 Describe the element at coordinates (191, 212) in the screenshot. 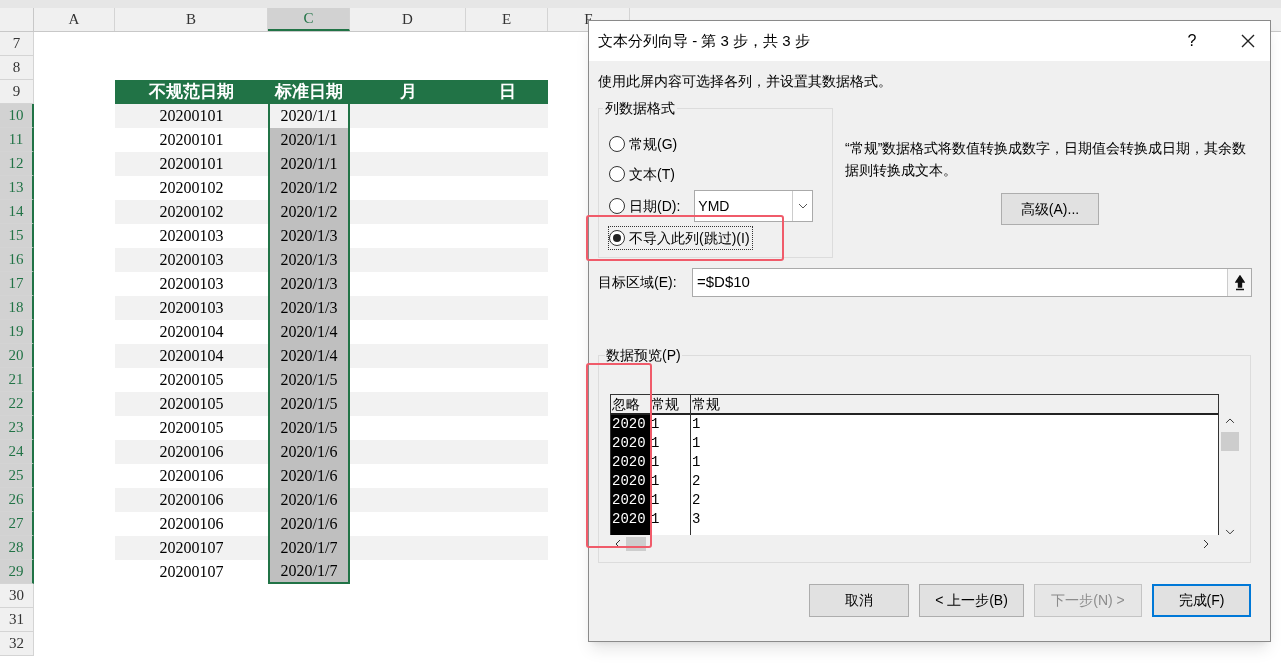

I see `table-cell: 20200102` at that location.